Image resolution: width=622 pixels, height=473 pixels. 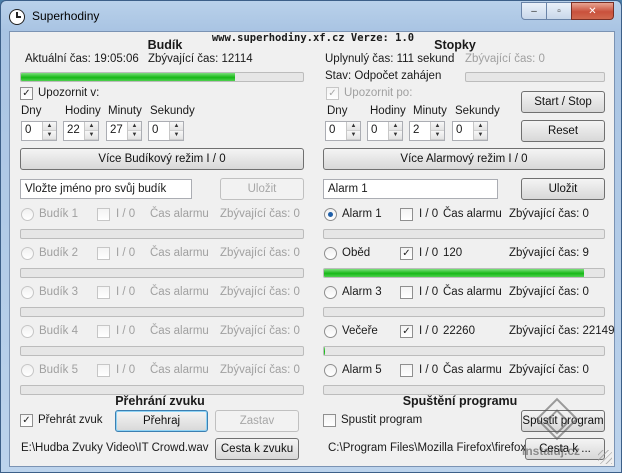 What do you see at coordinates (166, 131) in the screenshot?
I see `budik-sekundy-stepper: 0 ▲ ▼` at bounding box center [166, 131].